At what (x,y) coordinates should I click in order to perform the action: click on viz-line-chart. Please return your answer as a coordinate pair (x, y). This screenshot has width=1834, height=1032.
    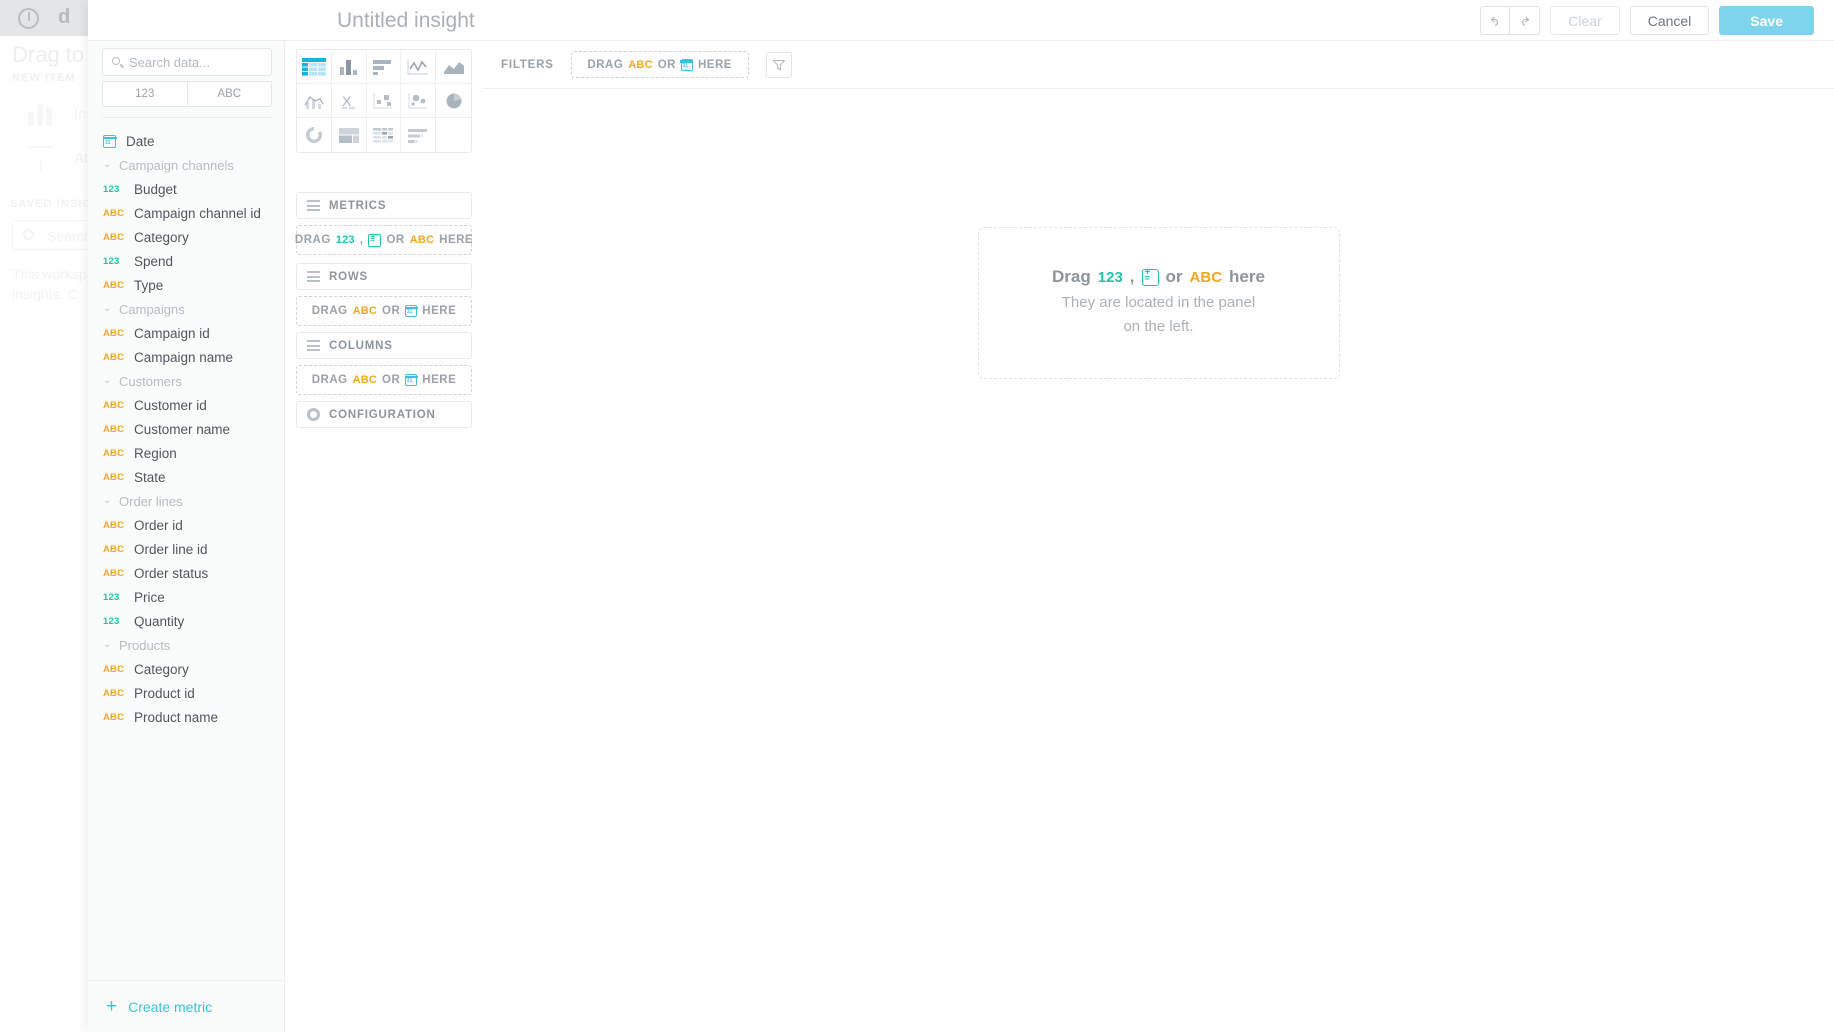
    Looking at the image, I should click on (419, 67).